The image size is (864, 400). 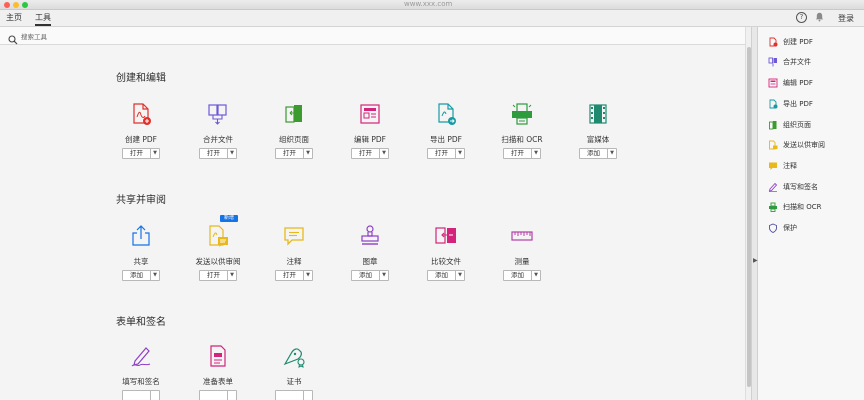 What do you see at coordinates (218, 236) in the screenshot?
I see `send-review-icon` at bounding box center [218, 236].